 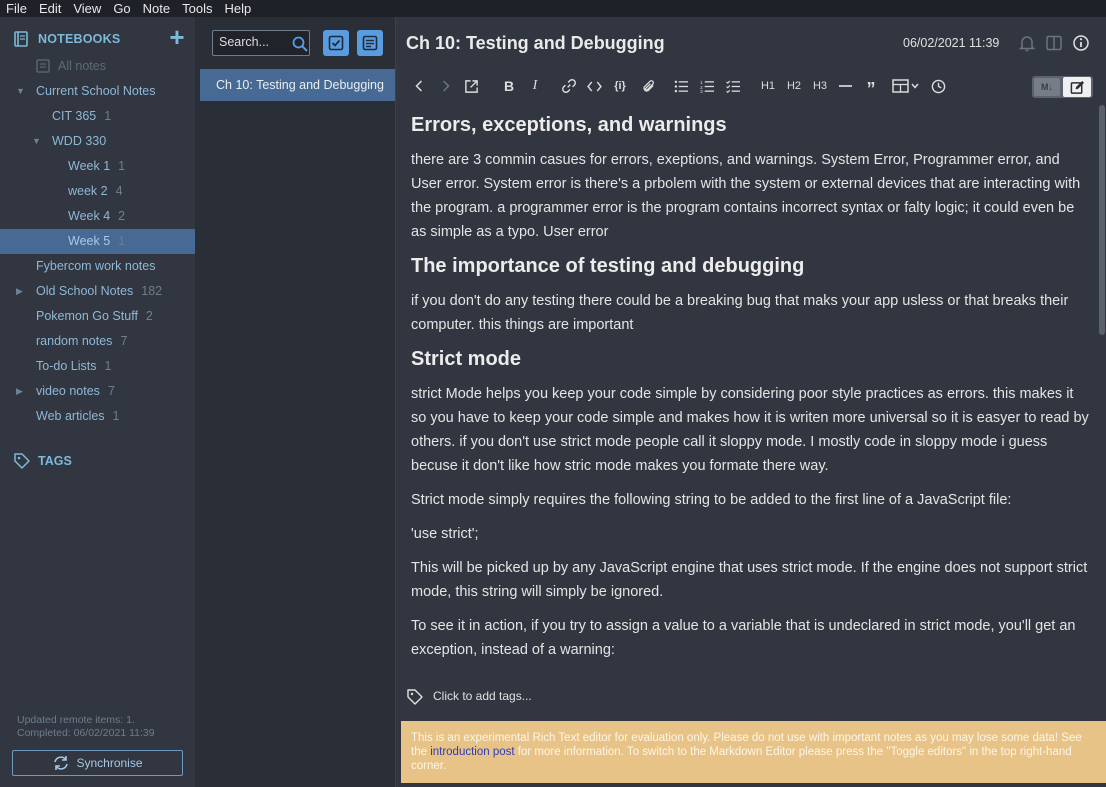 I want to click on sidebar-item-count: 7, so click(x=111, y=391).